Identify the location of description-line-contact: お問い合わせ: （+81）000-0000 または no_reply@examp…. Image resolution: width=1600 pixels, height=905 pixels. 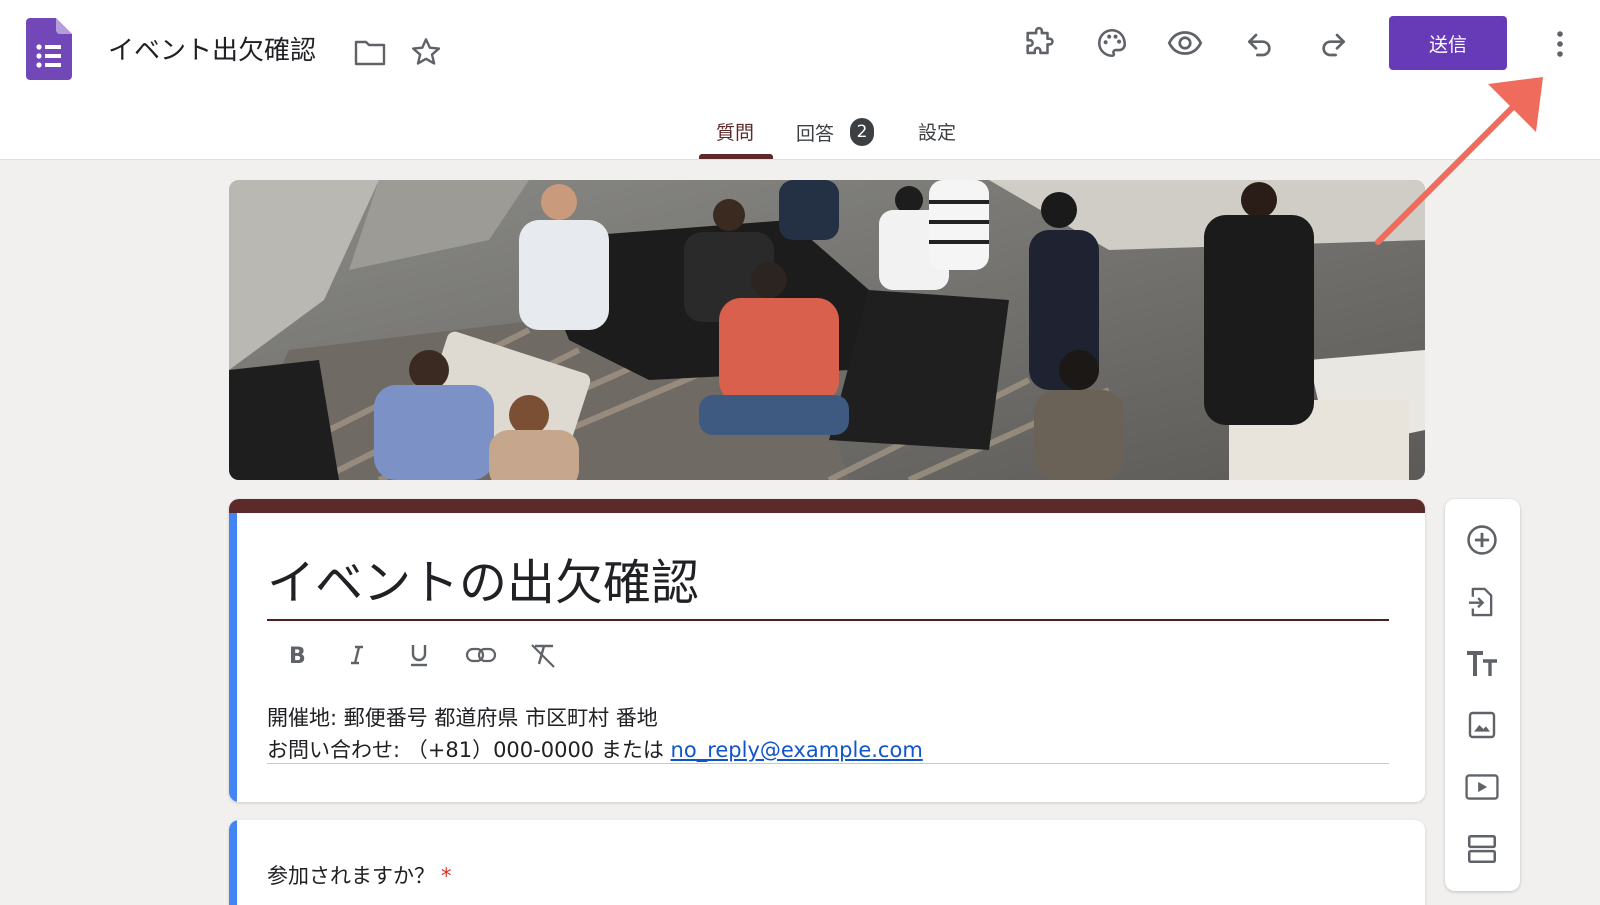
(595, 750).